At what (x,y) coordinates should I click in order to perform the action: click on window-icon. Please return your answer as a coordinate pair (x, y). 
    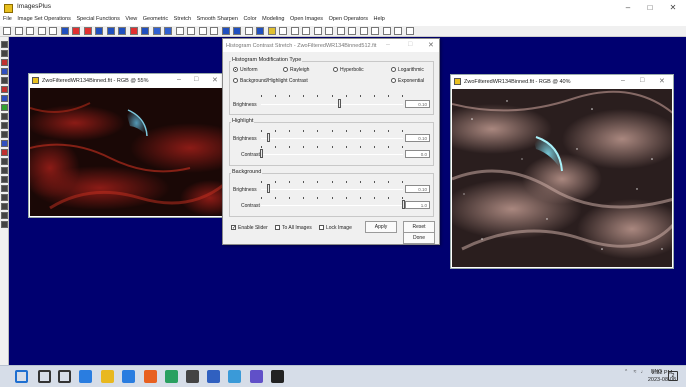
    Looking at the image, I should click on (386, 31).